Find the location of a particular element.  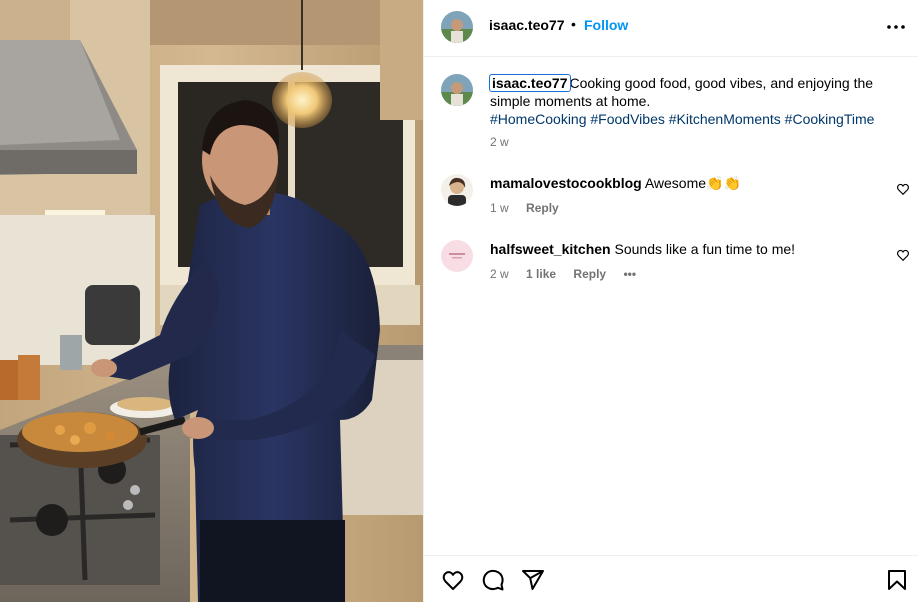

commenter-username: mamalovestocookblog is located at coordinates (566, 183).